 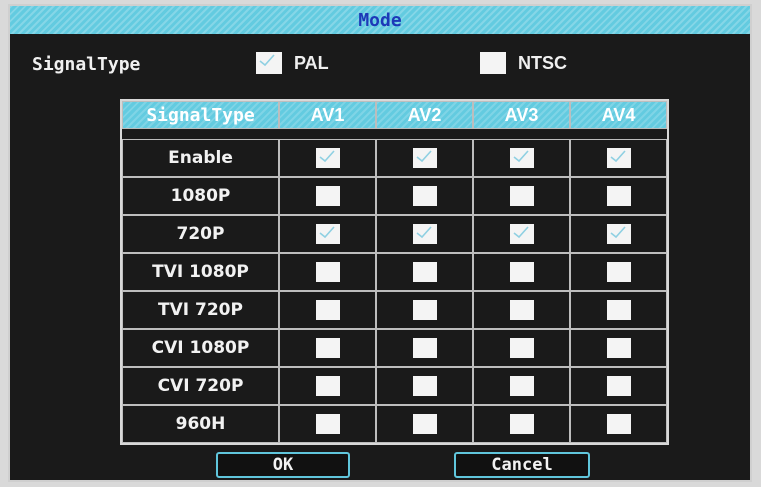 What do you see at coordinates (200, 348) in the screenshot?
I see `row-label: CVI 1080P` at bounding box center [200, 348].